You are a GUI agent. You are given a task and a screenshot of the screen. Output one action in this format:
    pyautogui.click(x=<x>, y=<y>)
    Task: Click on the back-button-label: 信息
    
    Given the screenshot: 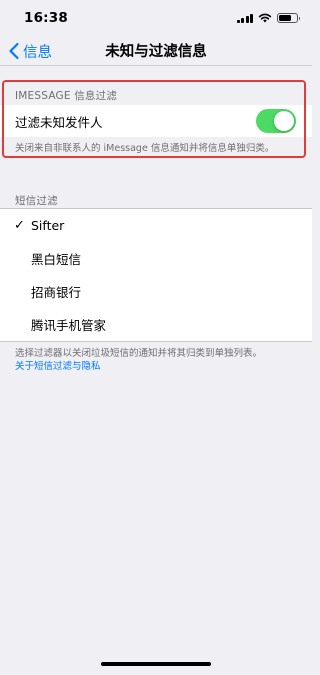 What is the action you would take?
    pyautogui.click(x=37, y=52)
    